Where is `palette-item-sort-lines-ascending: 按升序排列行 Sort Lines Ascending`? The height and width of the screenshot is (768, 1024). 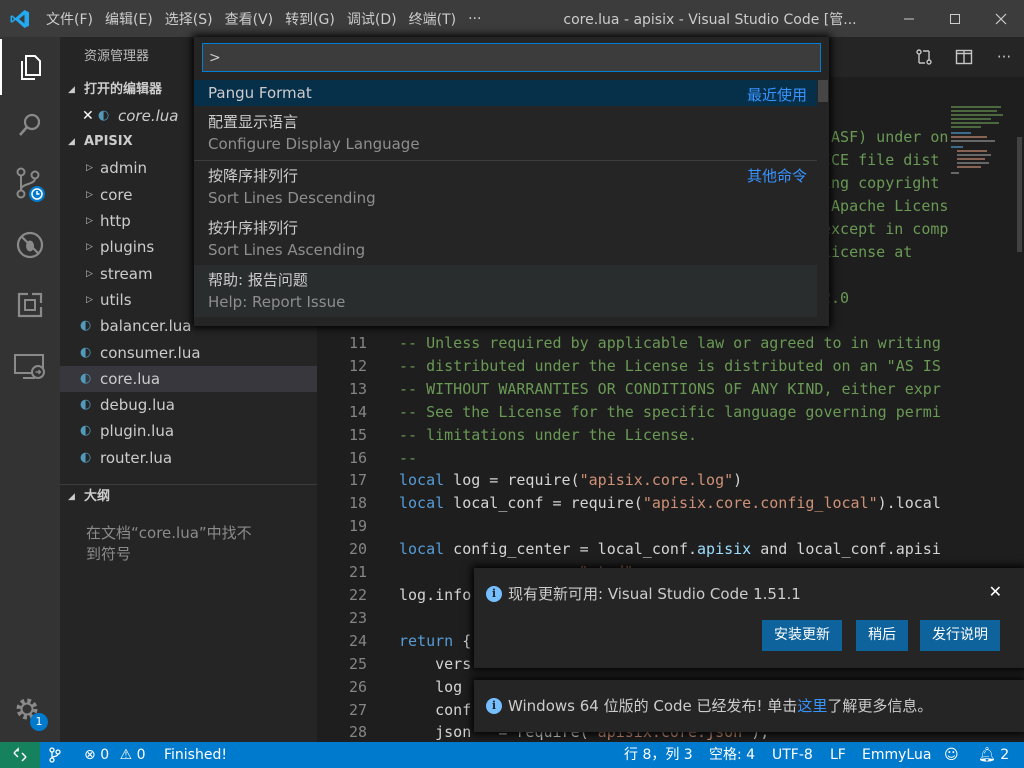
palette-item-sort-lines-ascending: 按升序排列行 Sort Lines Ascending is located at coordinates (505, 238).